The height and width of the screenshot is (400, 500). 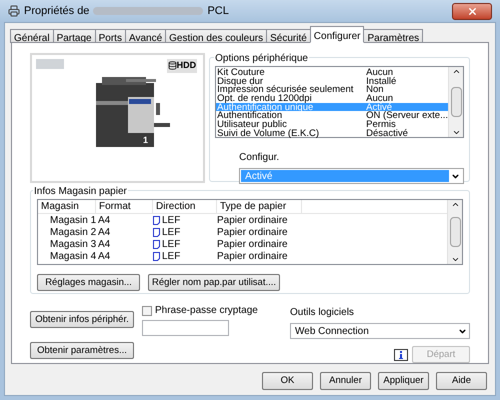 I want to click on table-cell-text: Magasin 3, so click(x=72, y=245).